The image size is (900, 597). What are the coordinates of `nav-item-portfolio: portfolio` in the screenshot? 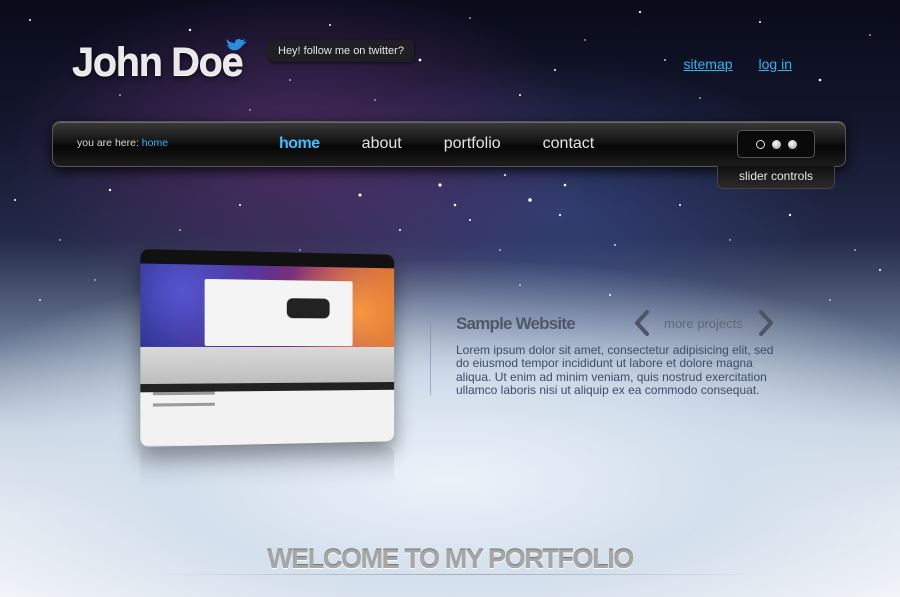 It's located at (472, 144).